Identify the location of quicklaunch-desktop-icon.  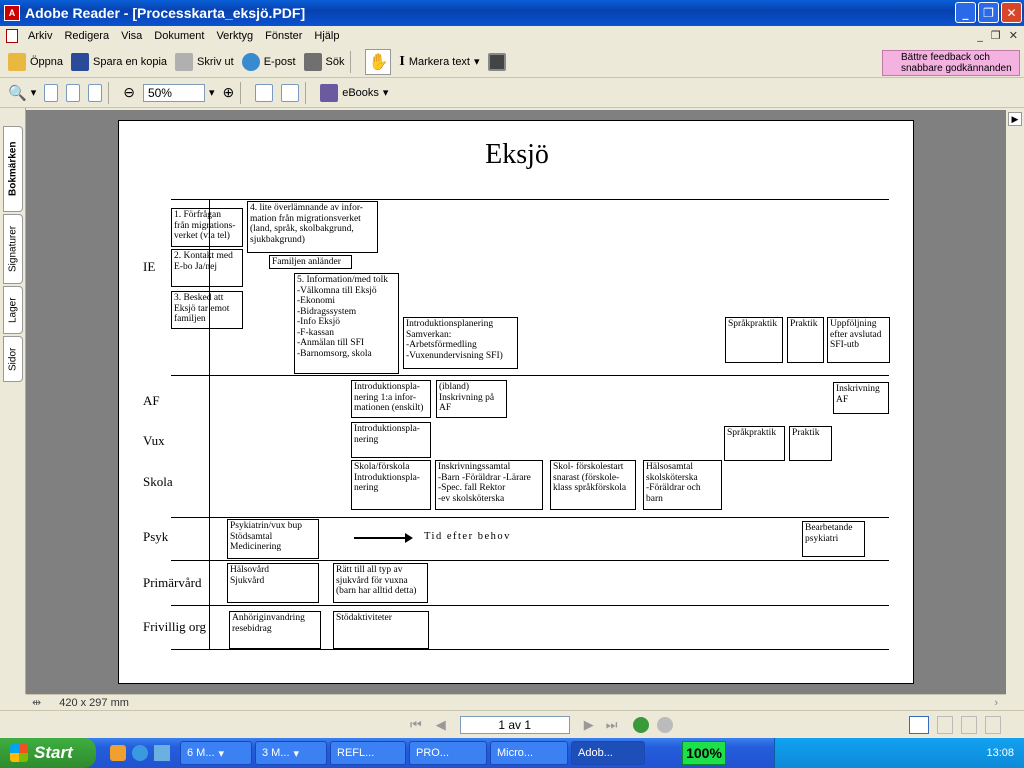
(162, 753).